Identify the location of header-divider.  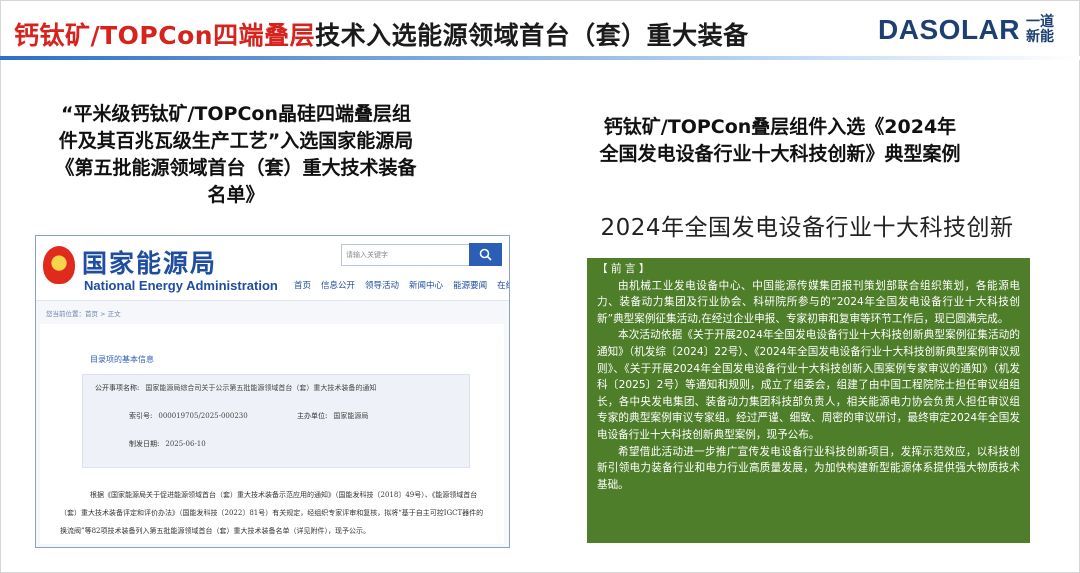
(540, 58).